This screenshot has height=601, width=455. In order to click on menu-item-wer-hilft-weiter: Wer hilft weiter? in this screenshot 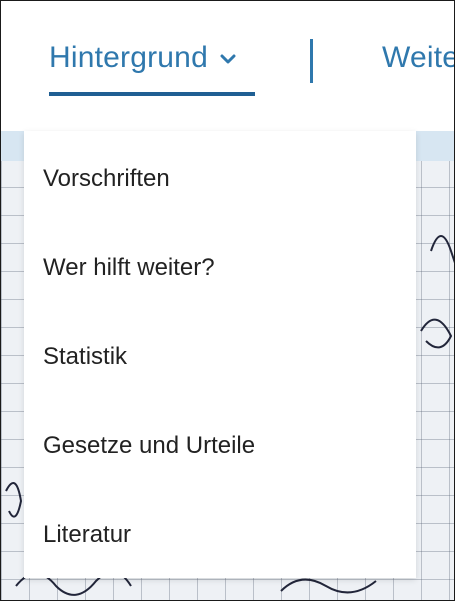, I will do `click(129, 268)`.